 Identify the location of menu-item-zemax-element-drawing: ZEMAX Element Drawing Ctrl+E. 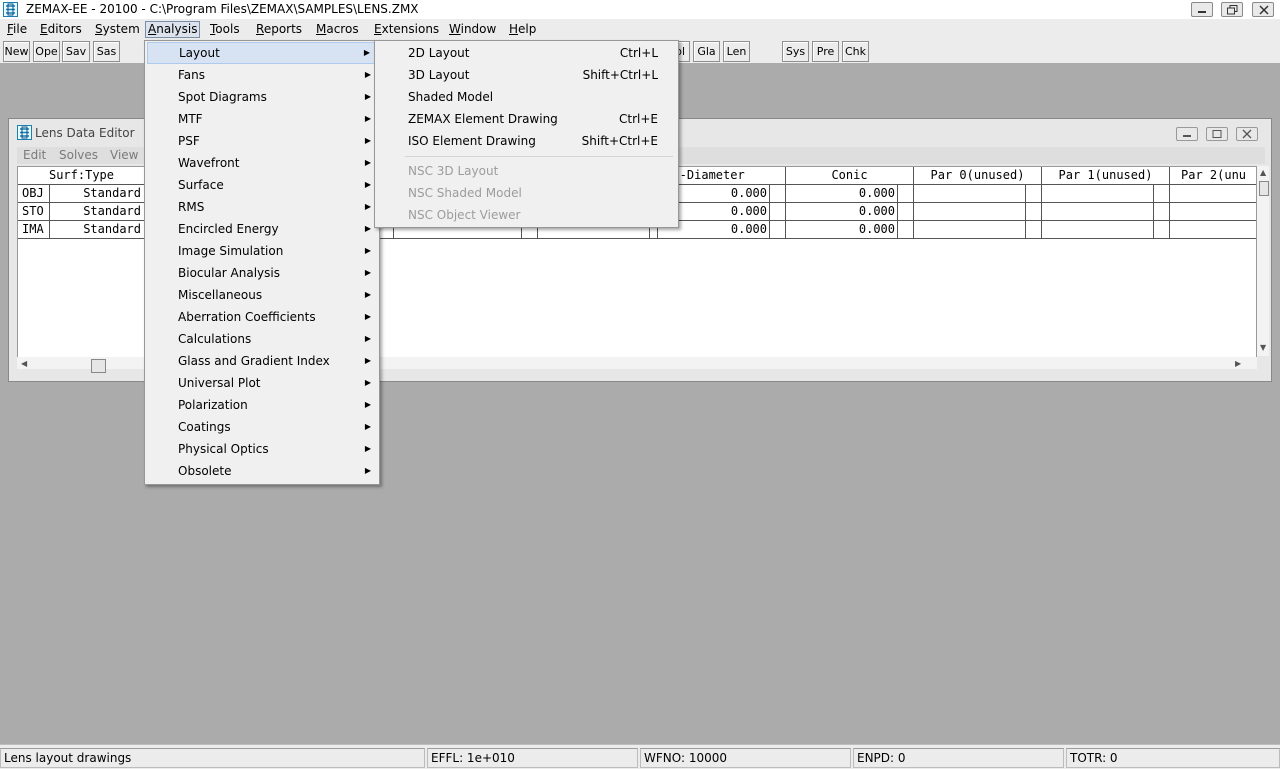
(526, 119).